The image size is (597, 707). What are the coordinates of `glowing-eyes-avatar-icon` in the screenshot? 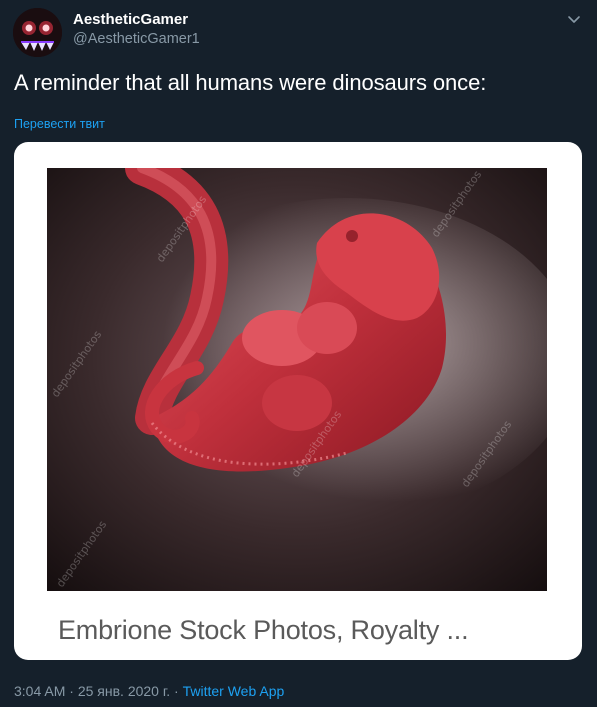 It's located at (37, 32).